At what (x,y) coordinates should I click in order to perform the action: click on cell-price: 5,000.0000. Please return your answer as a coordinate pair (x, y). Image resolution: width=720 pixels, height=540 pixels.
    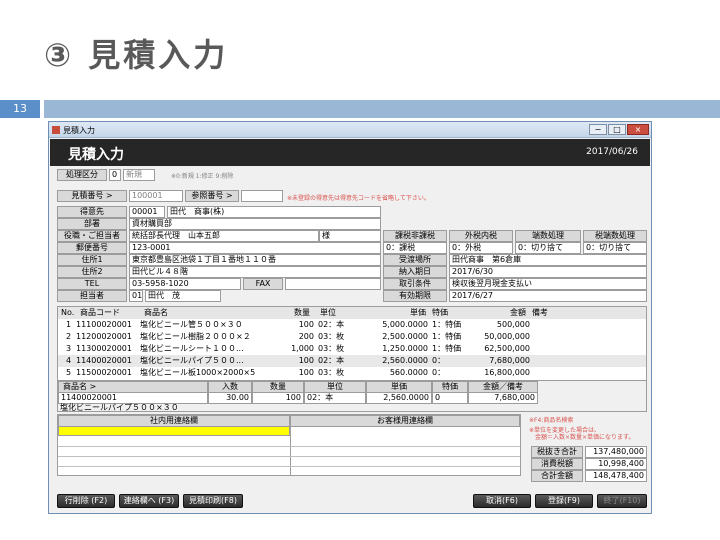
    Looking at the image, I should click on (405, 324).